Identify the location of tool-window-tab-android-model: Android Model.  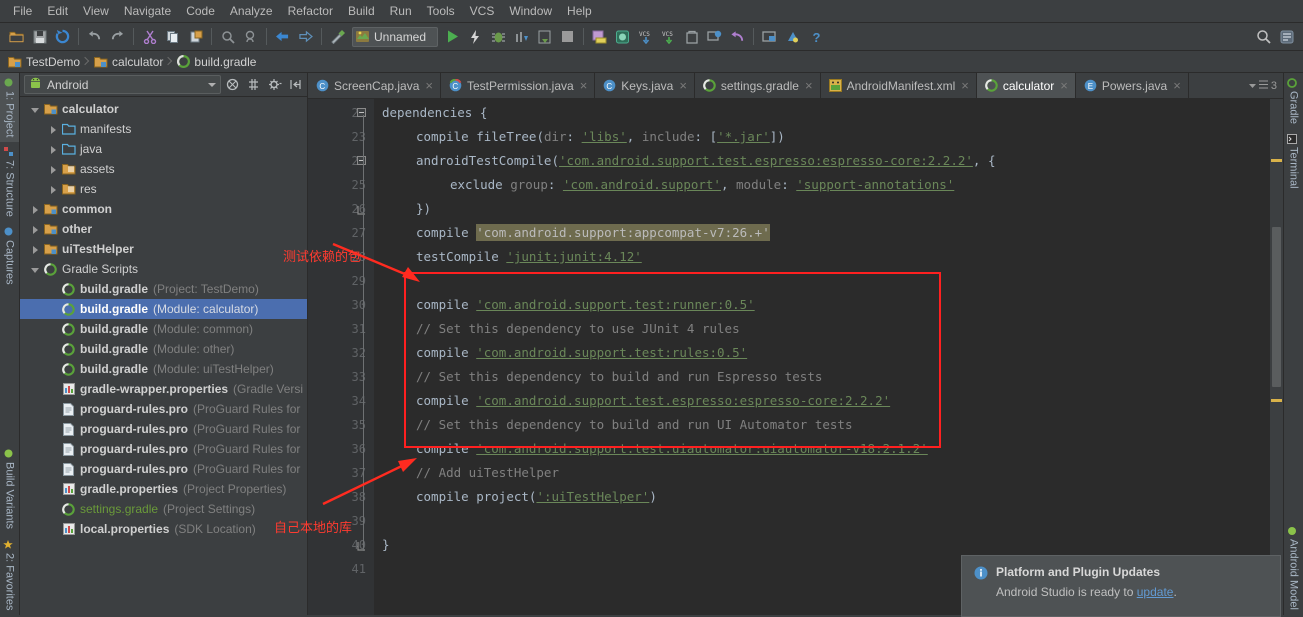
(1293, 568).